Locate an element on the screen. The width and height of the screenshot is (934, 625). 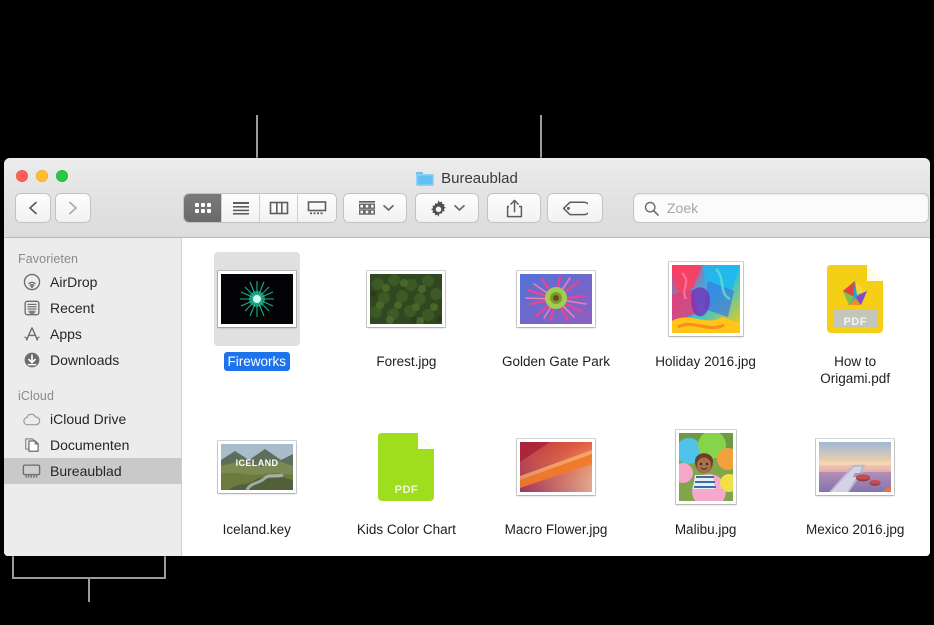
file-label: Mexico 2016.jpg is located at coordinates (855, 529).